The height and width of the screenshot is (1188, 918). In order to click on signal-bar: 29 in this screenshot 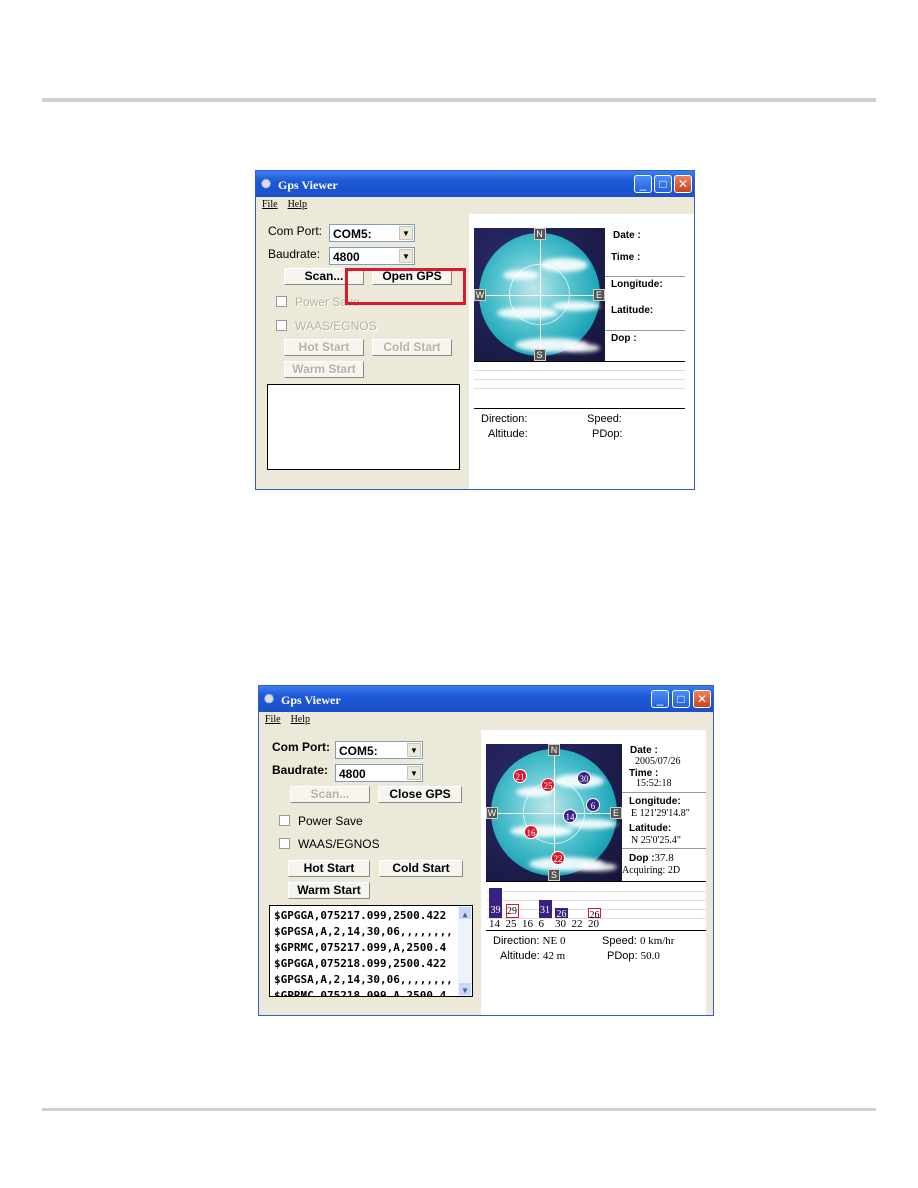, I will do `click(512, 910)`.